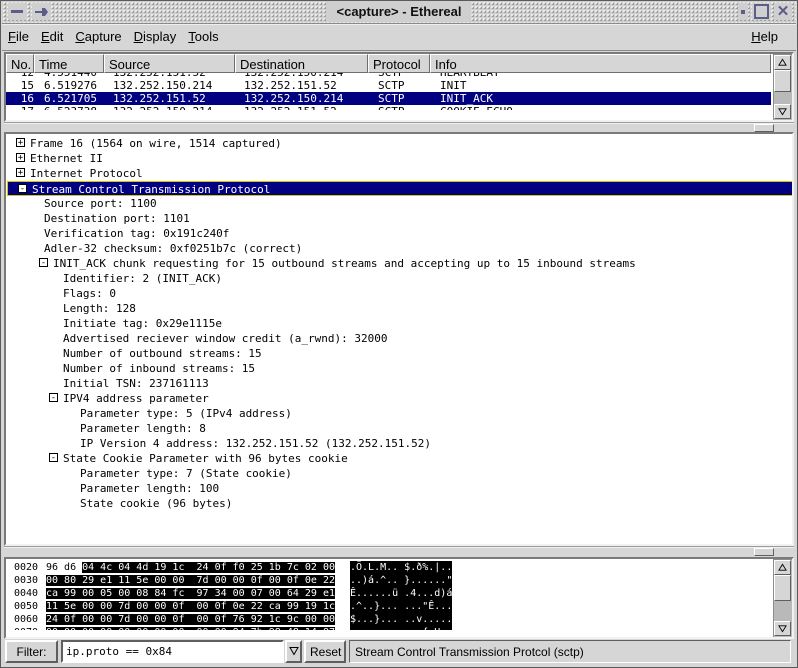 The width and height of the screenshot is (798, 668). Describe the element at coordinates (399, 323) in the screenshot. I see `tree-row: Initiate tag: 0x29e1115e` at that location.